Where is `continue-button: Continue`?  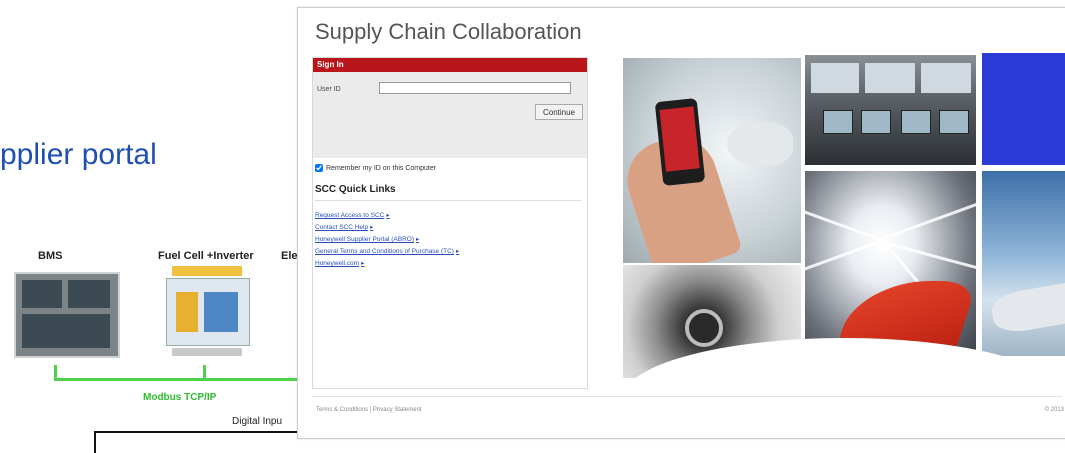 continue-button: Continue is located at coordinates (559, 112).